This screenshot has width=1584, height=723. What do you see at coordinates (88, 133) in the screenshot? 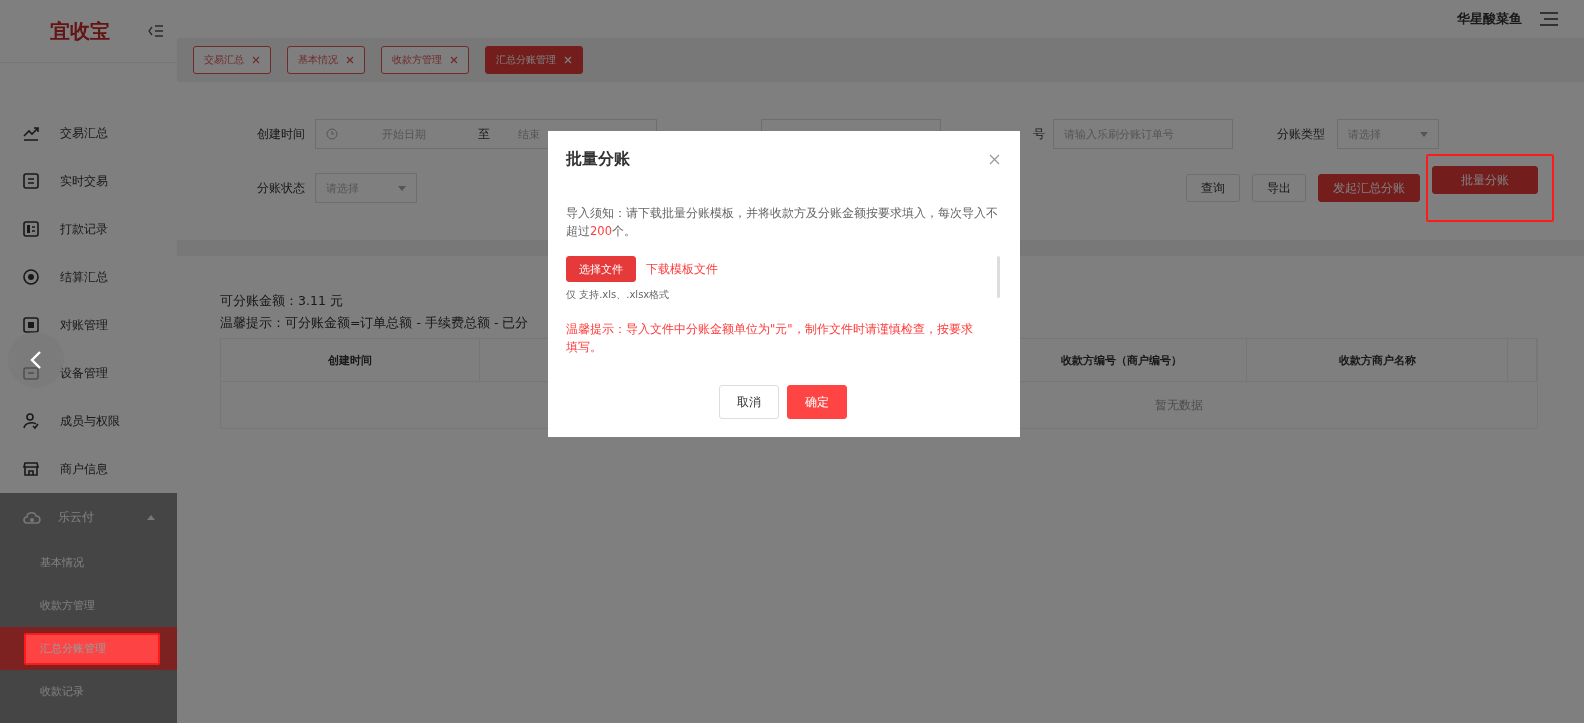
I see `sidebar-item: 交易汇总` at bounding box center [88, 133].